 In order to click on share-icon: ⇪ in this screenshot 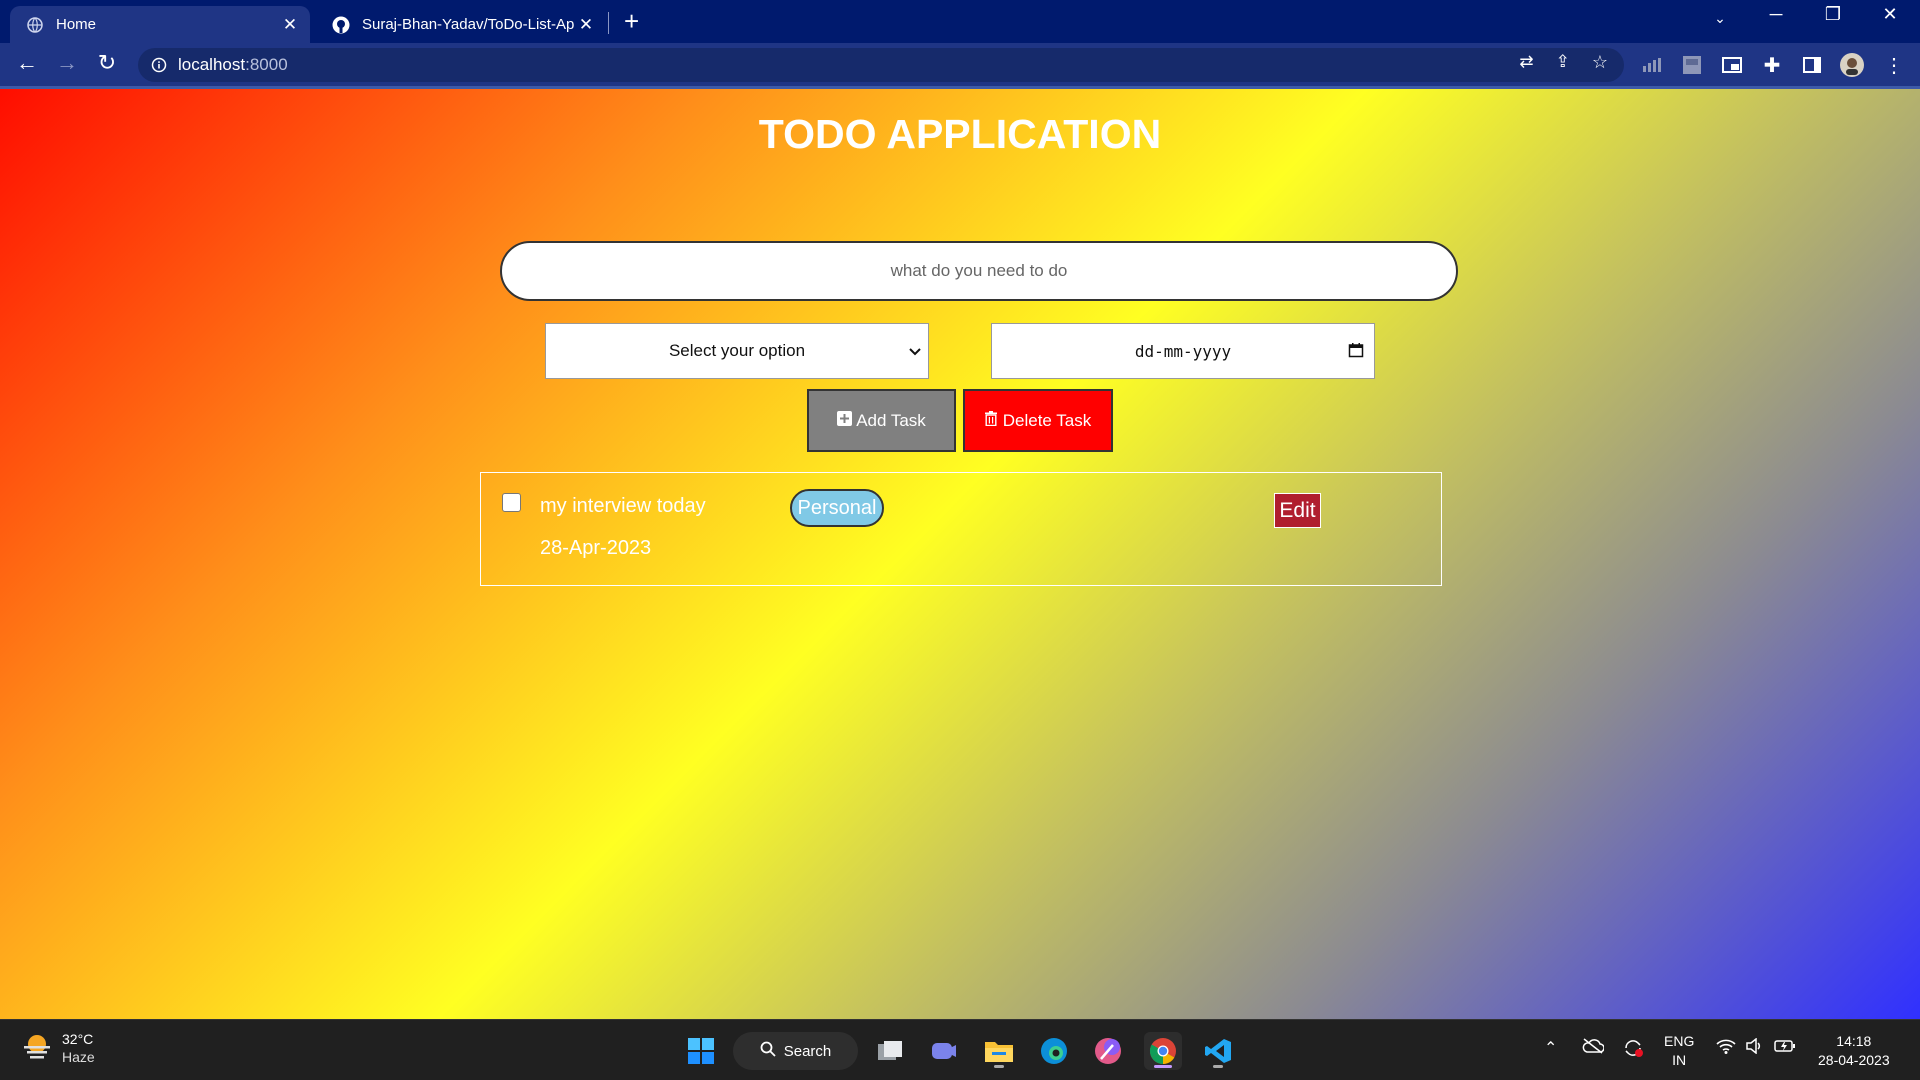, I will do `click(1563, 62)`.